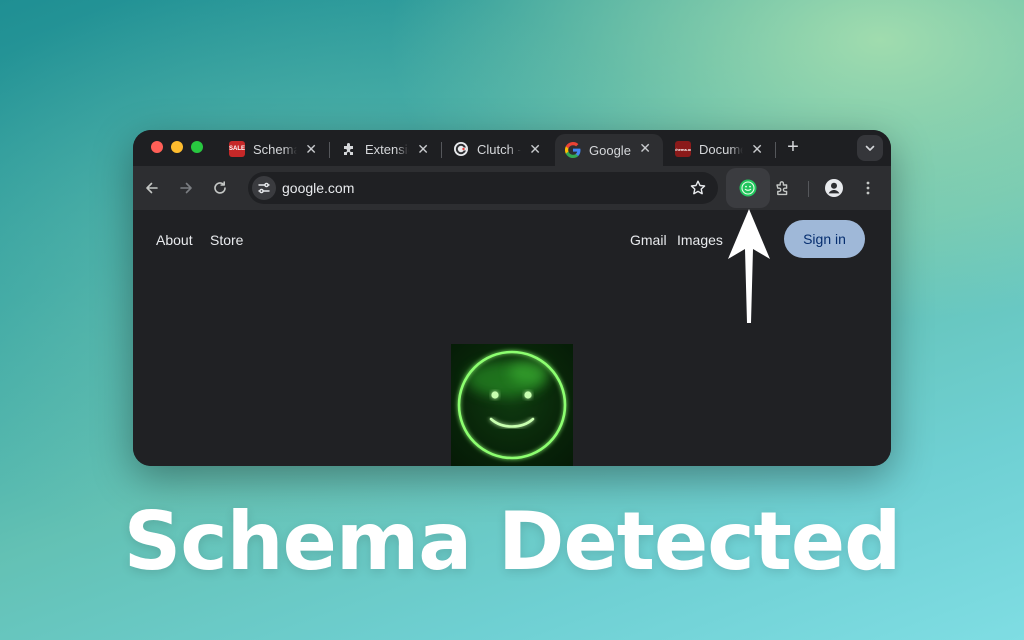 The height and width of the screenshot is (640, 1024). I want to click on star-icon, so click(698, 187).